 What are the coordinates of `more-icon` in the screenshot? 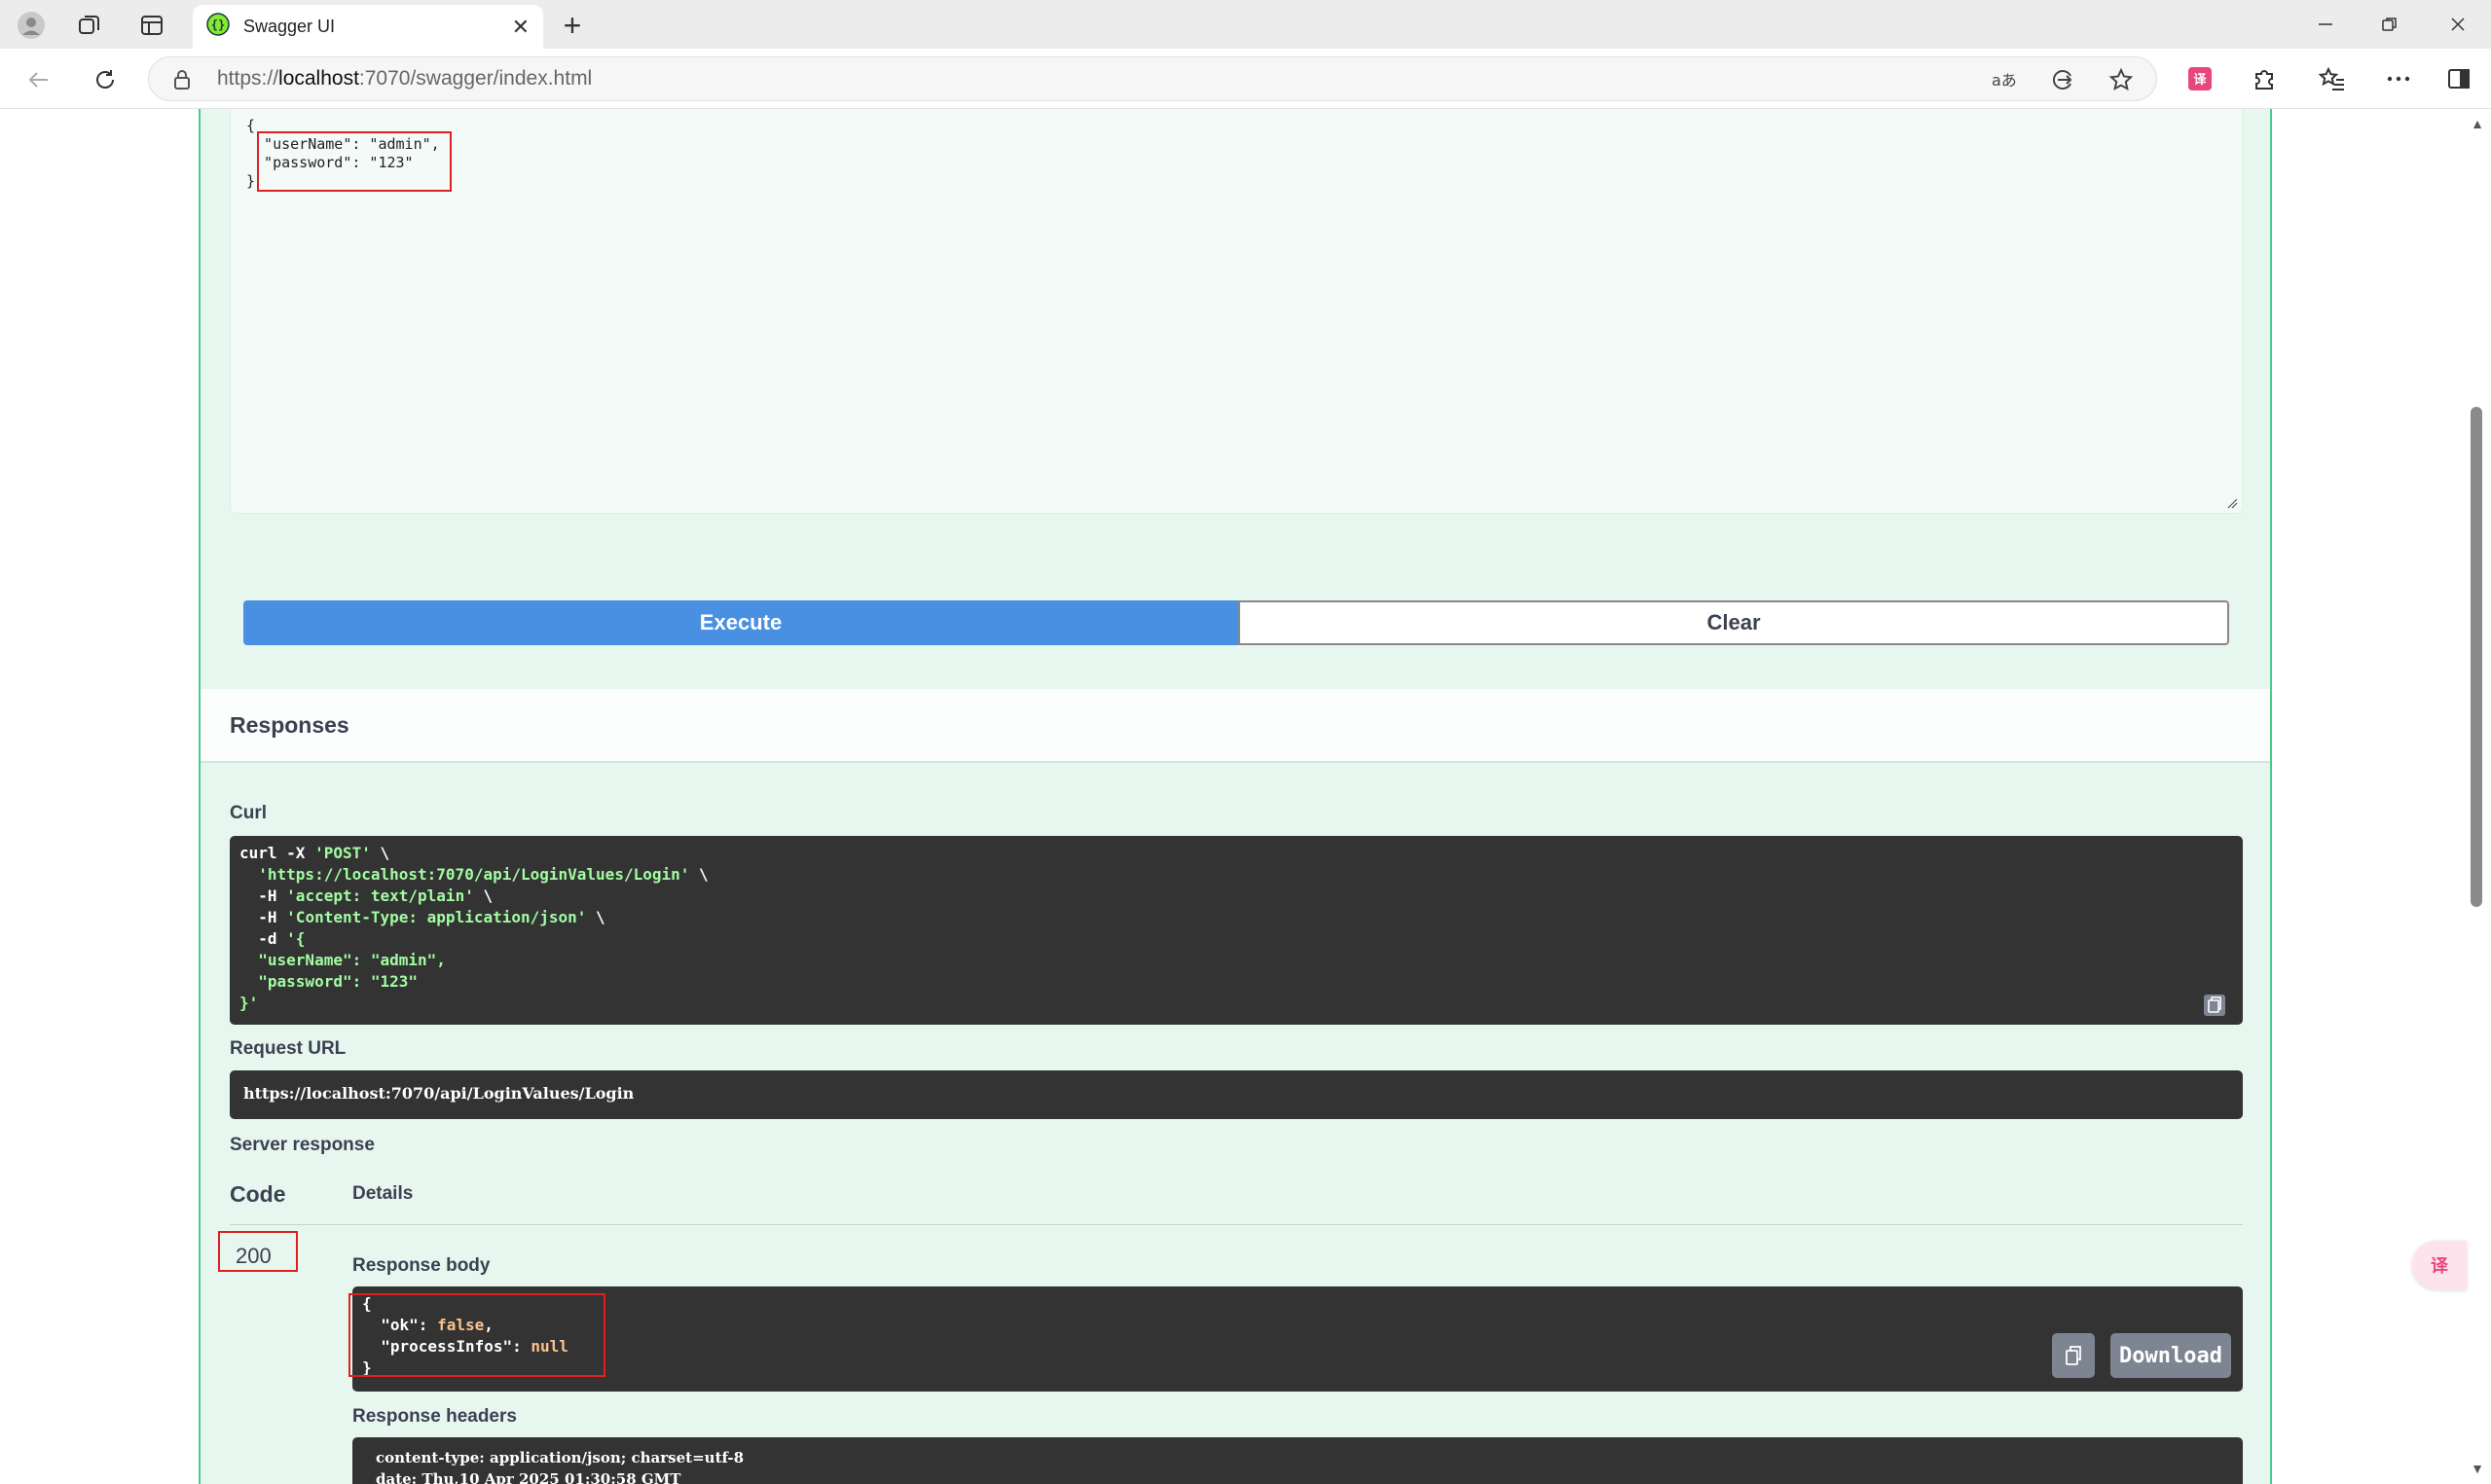 It's located at (2398, 78).